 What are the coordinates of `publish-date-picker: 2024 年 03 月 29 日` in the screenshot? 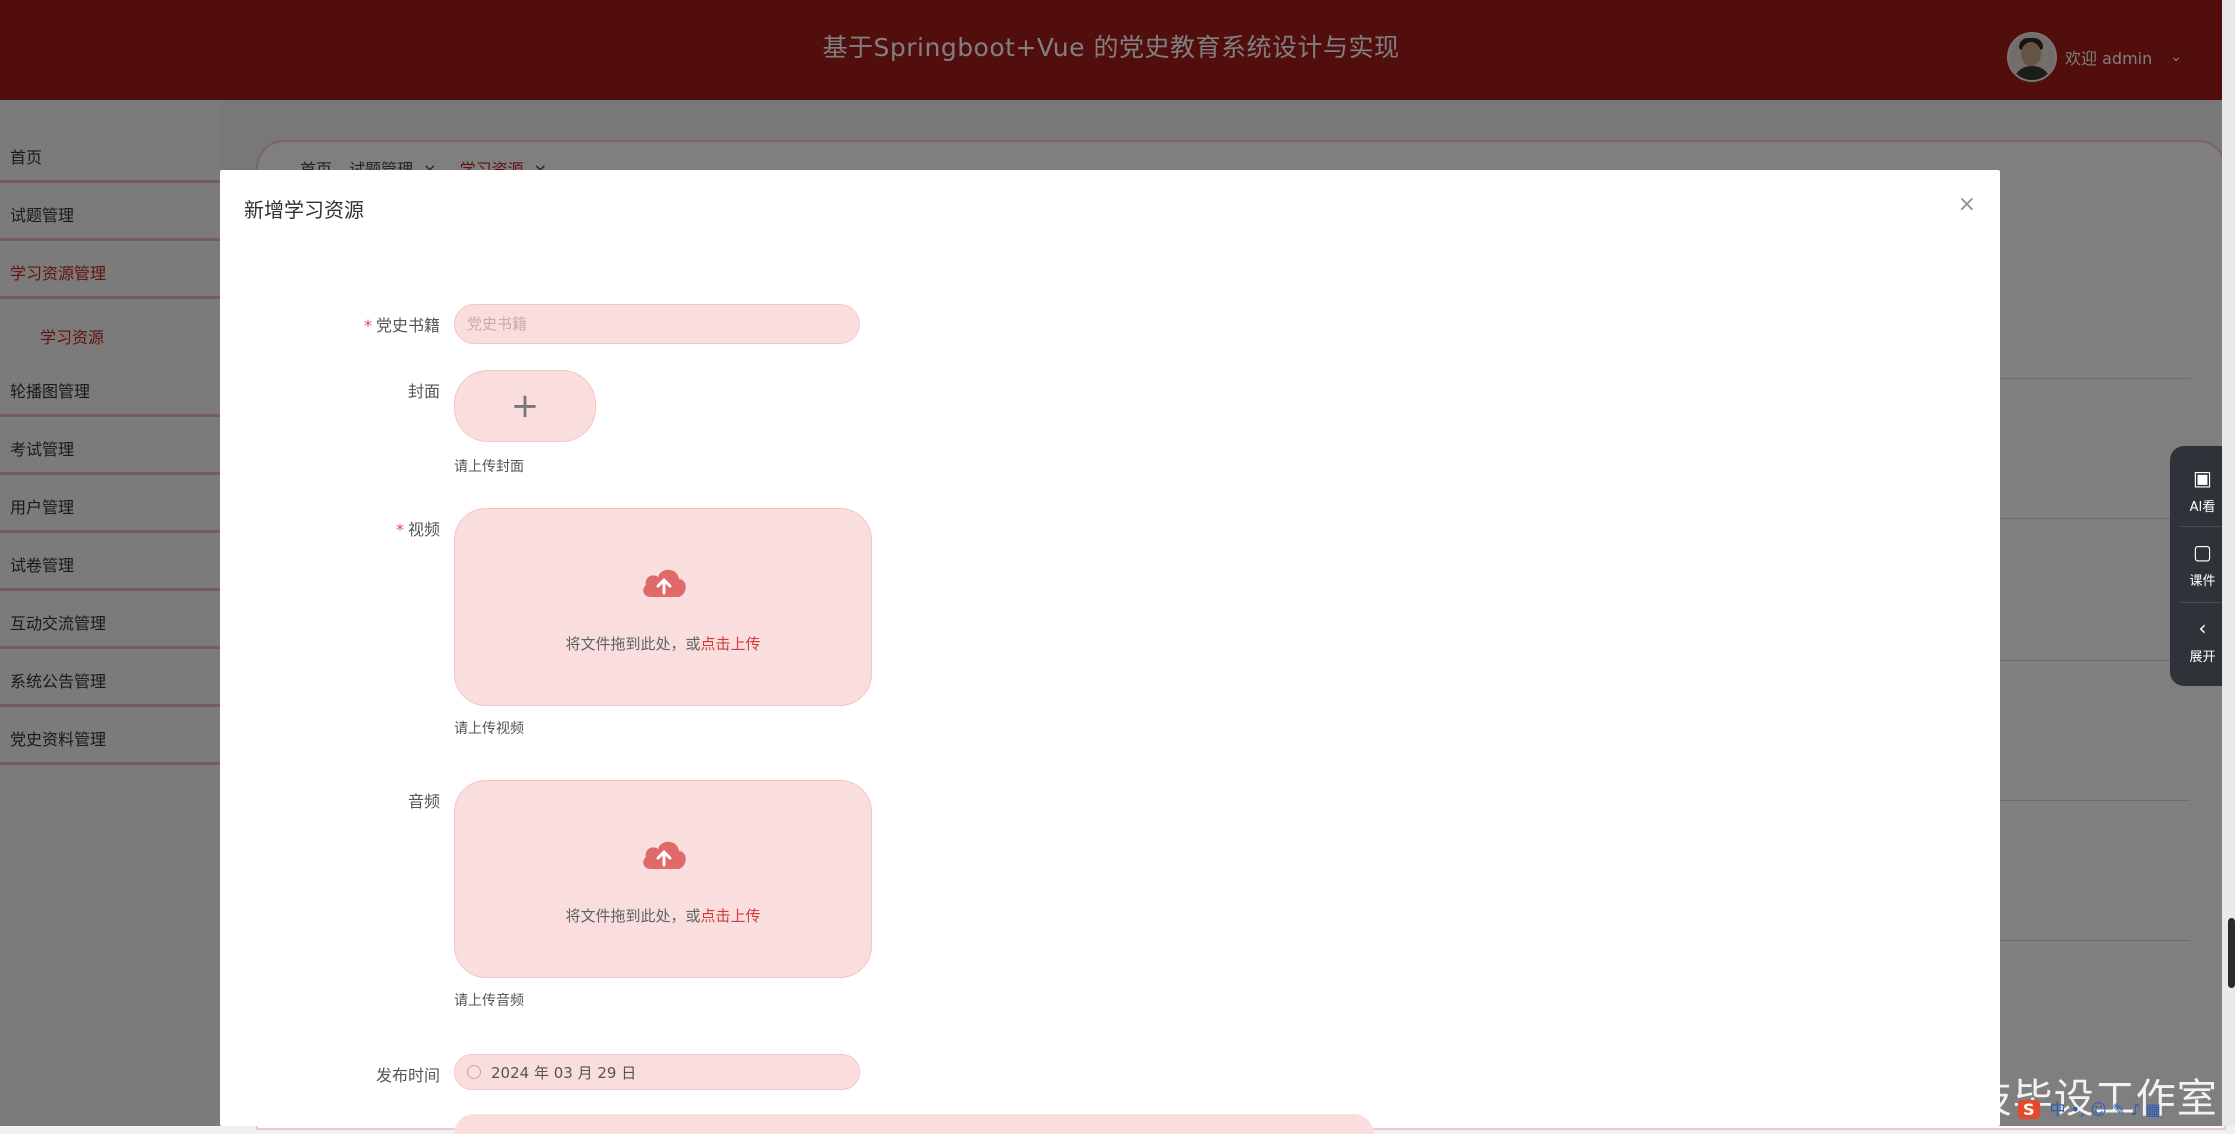 It's located at (657, 1072).